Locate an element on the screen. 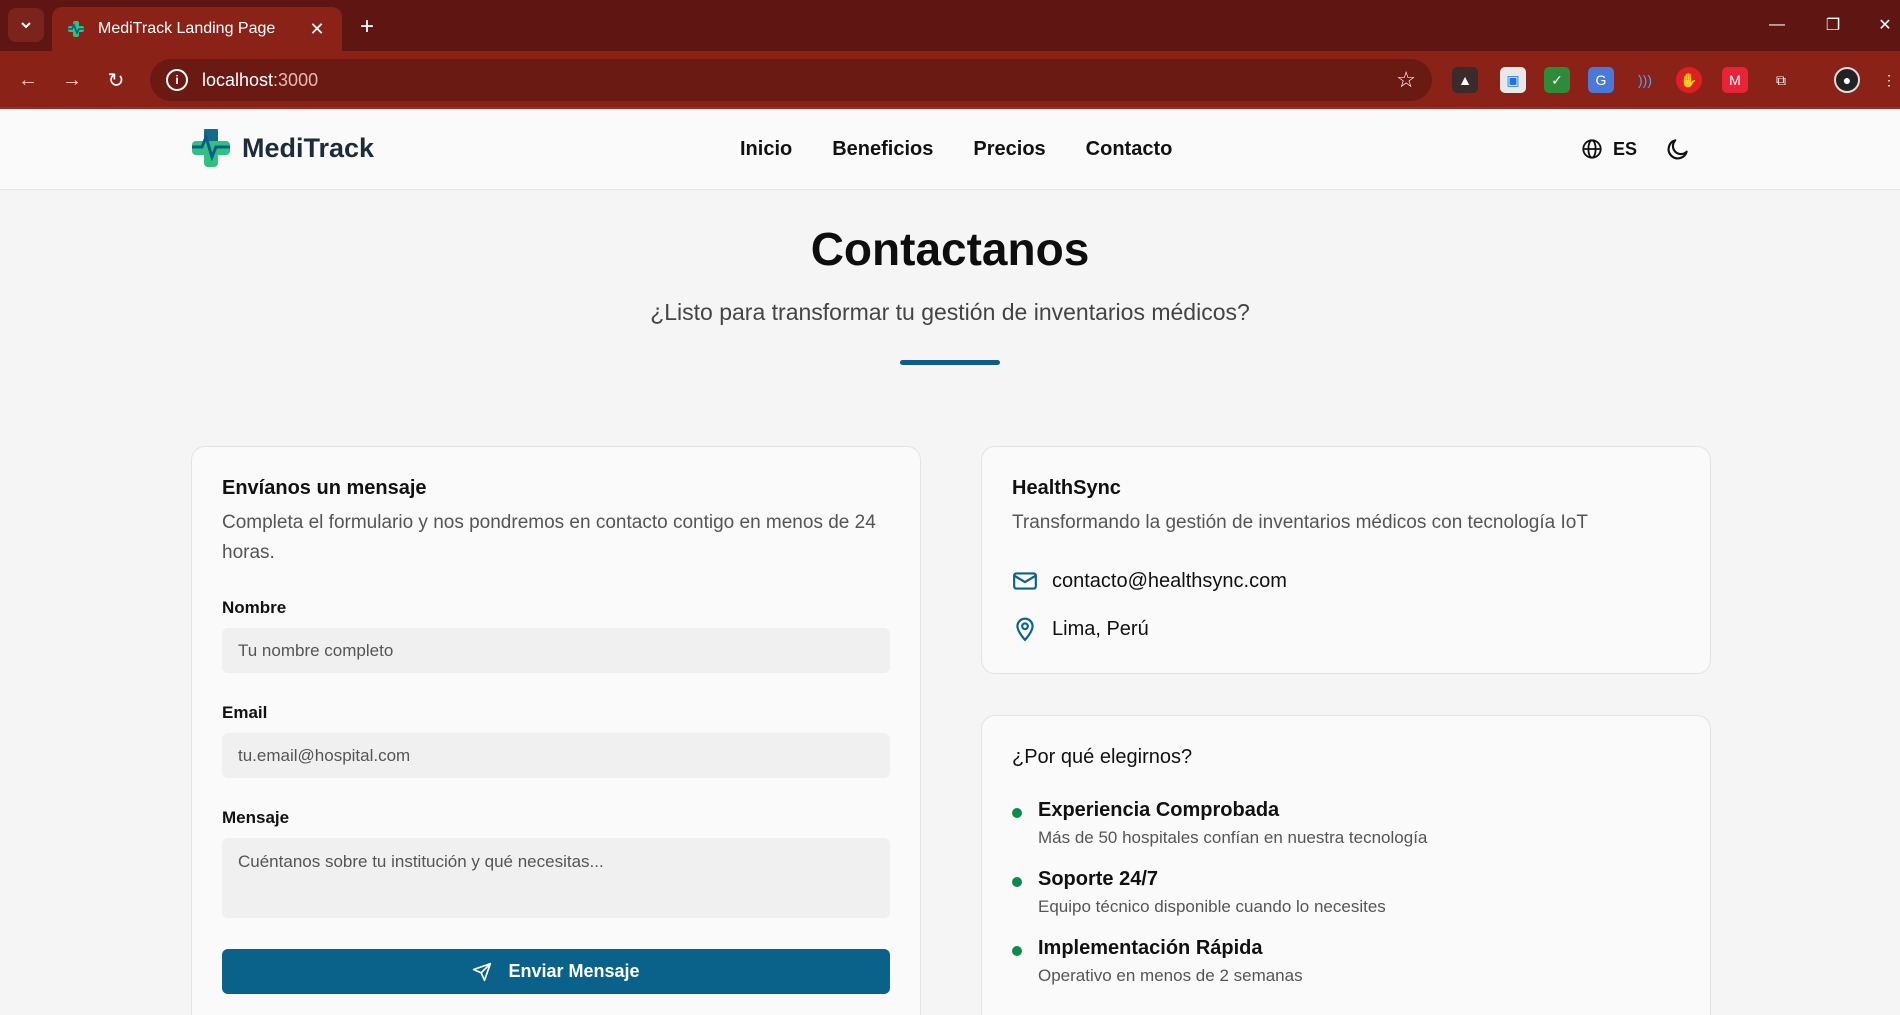 Image resolution: width=1900 pixels, height=1015 pixels. extension-hat-icon: ▲ is located at coordinates (1465, 80).